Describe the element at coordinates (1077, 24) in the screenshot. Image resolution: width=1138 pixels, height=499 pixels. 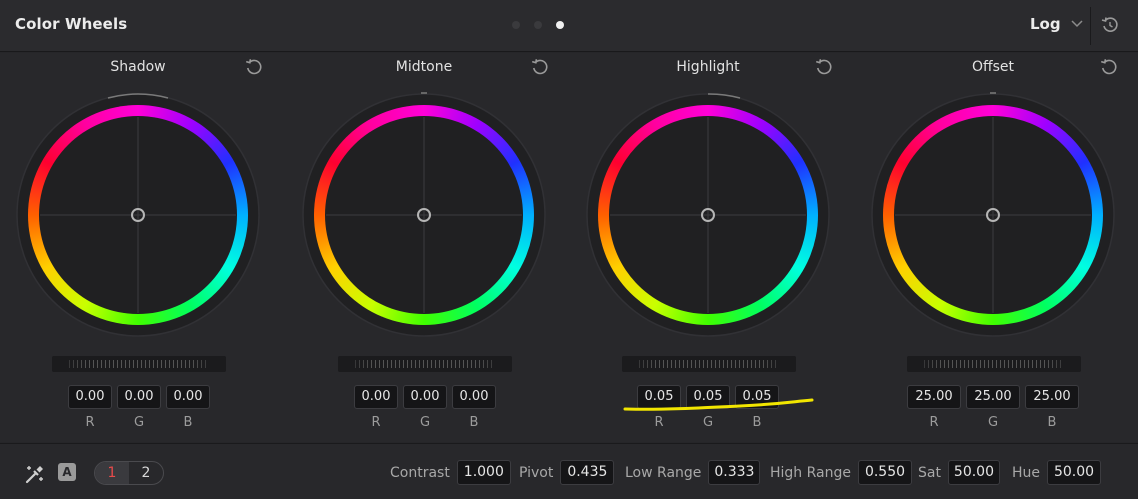
I see `chevron-down-icon` at that location.